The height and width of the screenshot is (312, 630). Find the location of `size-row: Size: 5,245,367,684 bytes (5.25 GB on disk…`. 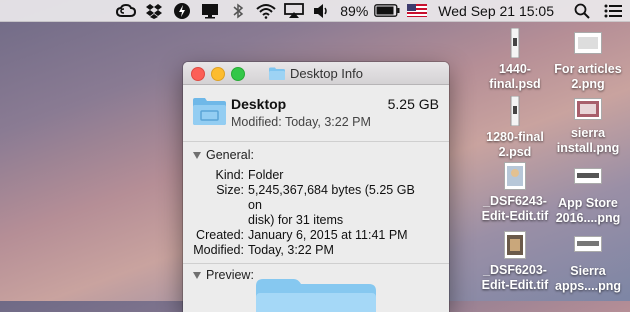

size-row: Size: 5,245,367,684 bytes (5.25 GB on disk… is located at coordinates (316, 205).